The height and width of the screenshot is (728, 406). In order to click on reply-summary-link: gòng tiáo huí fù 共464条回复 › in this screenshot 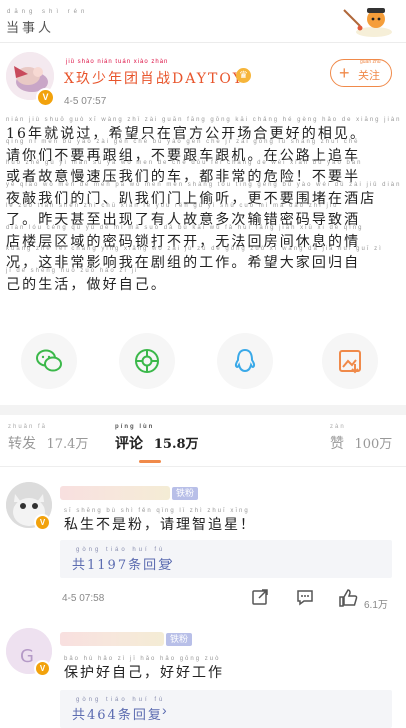, I will do `click(226, 709)`.